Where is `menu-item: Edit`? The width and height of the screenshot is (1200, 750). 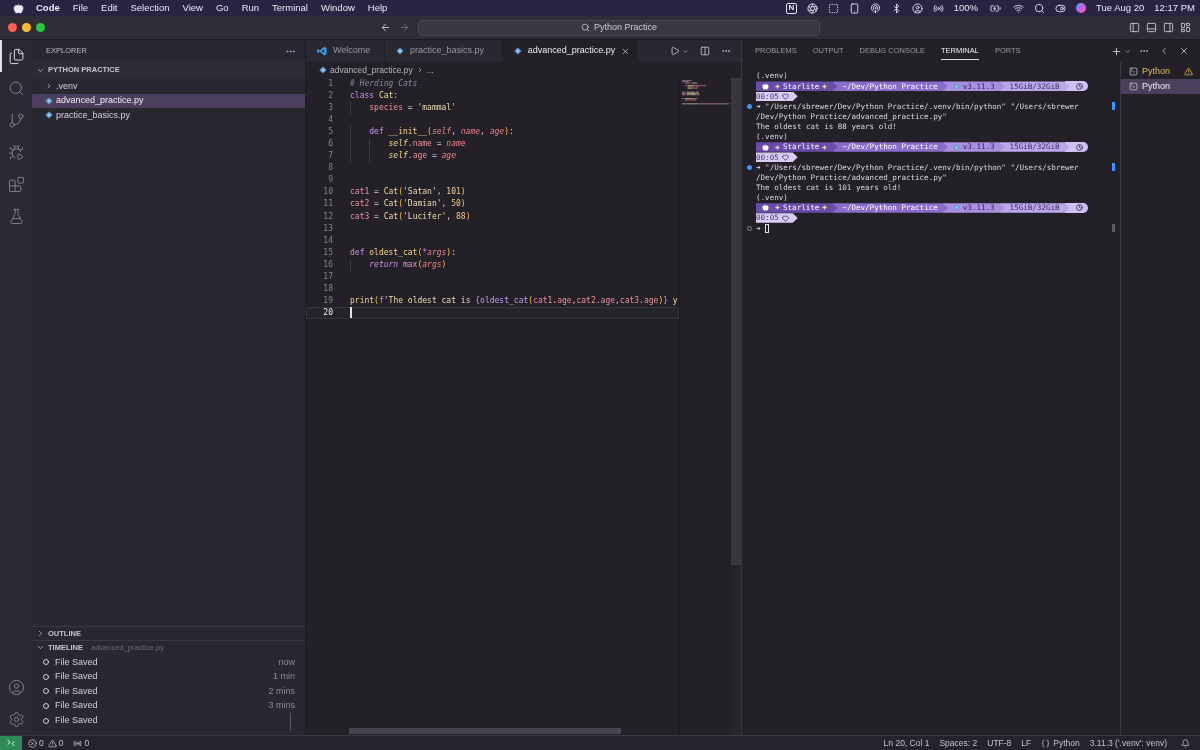 menu-item: Edit is located at coordinates (109, 8).